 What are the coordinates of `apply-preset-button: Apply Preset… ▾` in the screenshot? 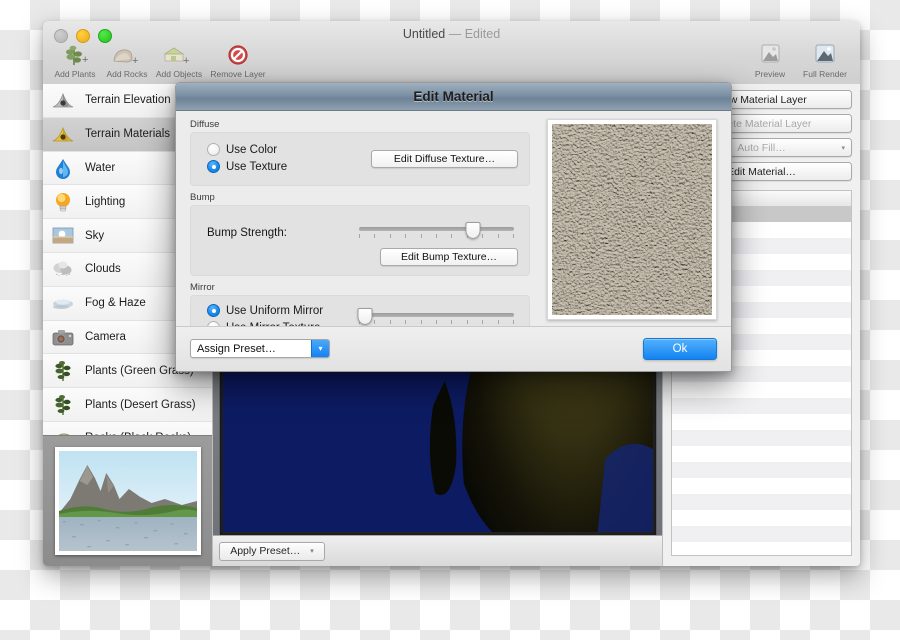 It's located at (272, 551).